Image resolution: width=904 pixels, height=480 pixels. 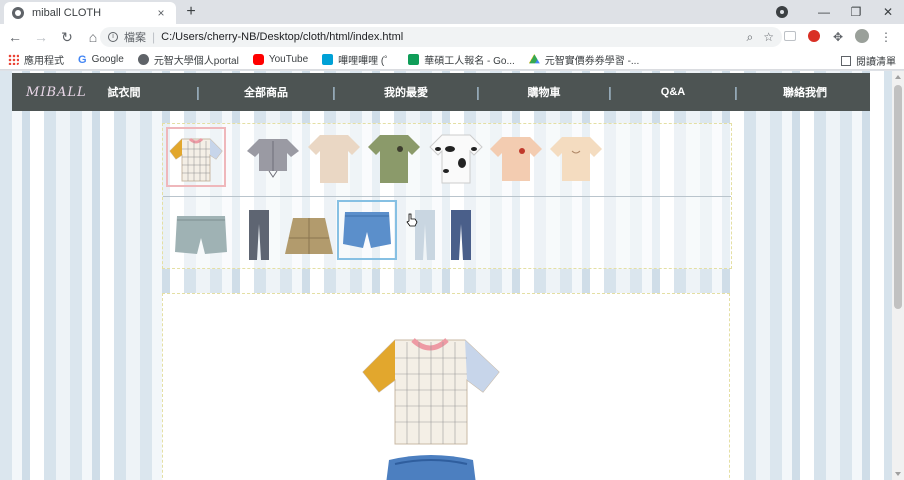 I want to click on puzzle-extensions-icon: ✥, so click(x=838, y=37).